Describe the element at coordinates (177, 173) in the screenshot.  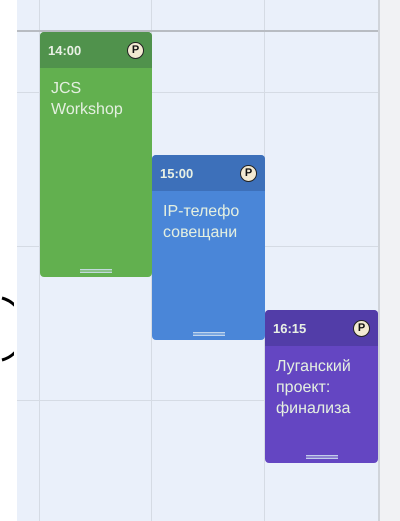
I see `event-time: 15:00` at that location.